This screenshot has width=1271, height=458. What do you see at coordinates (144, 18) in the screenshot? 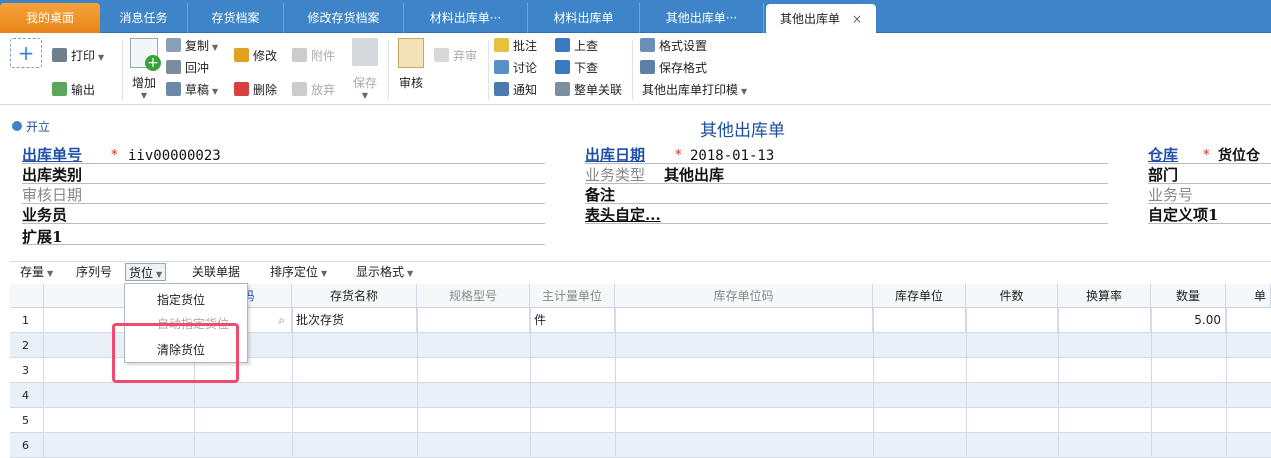
I see `tab-messages: 消息任务` at bounding box center [144, 18].